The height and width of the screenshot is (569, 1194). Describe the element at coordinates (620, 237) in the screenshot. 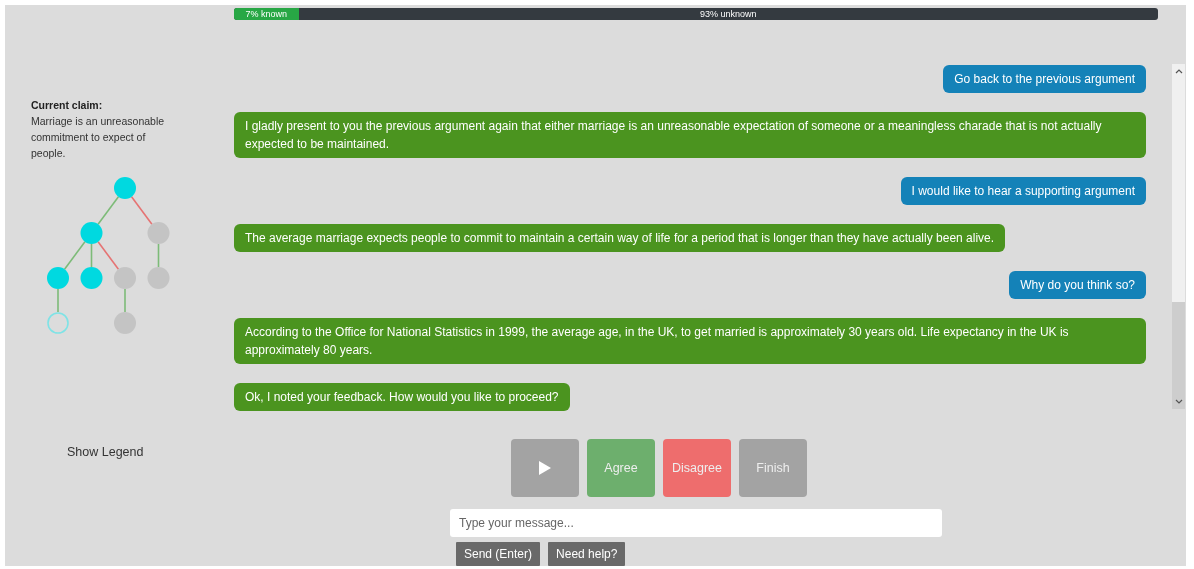

I see `bot-message: The average marriage expects people to commit to maintain a certain way of life for a period that is longer than they have actually been alive.` at that location.